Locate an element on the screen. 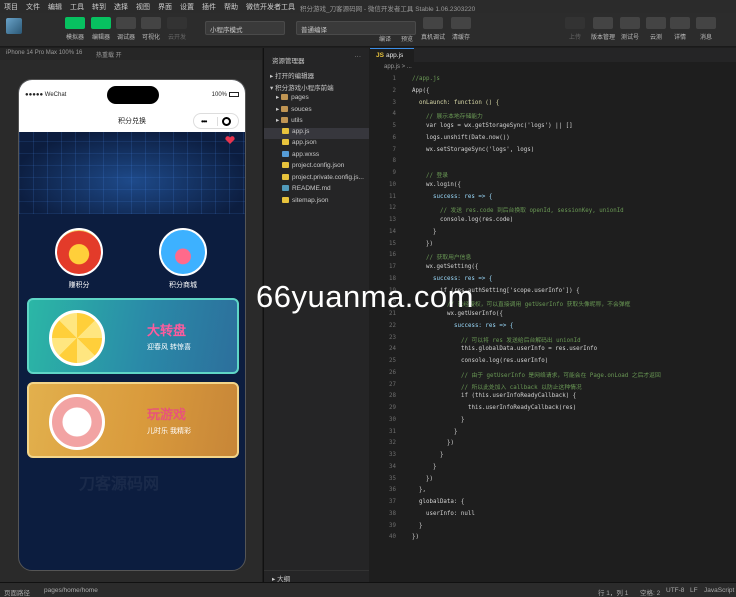  code-line: 35}) is located at coordinates (553, 480).